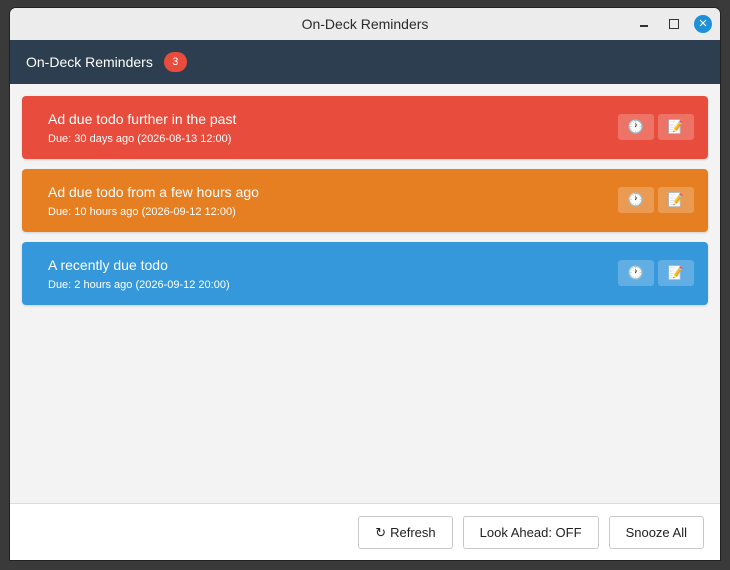 The width and height of the screenshot is (730, 570). I want to click on close-icon: ×, so click(703, 23).